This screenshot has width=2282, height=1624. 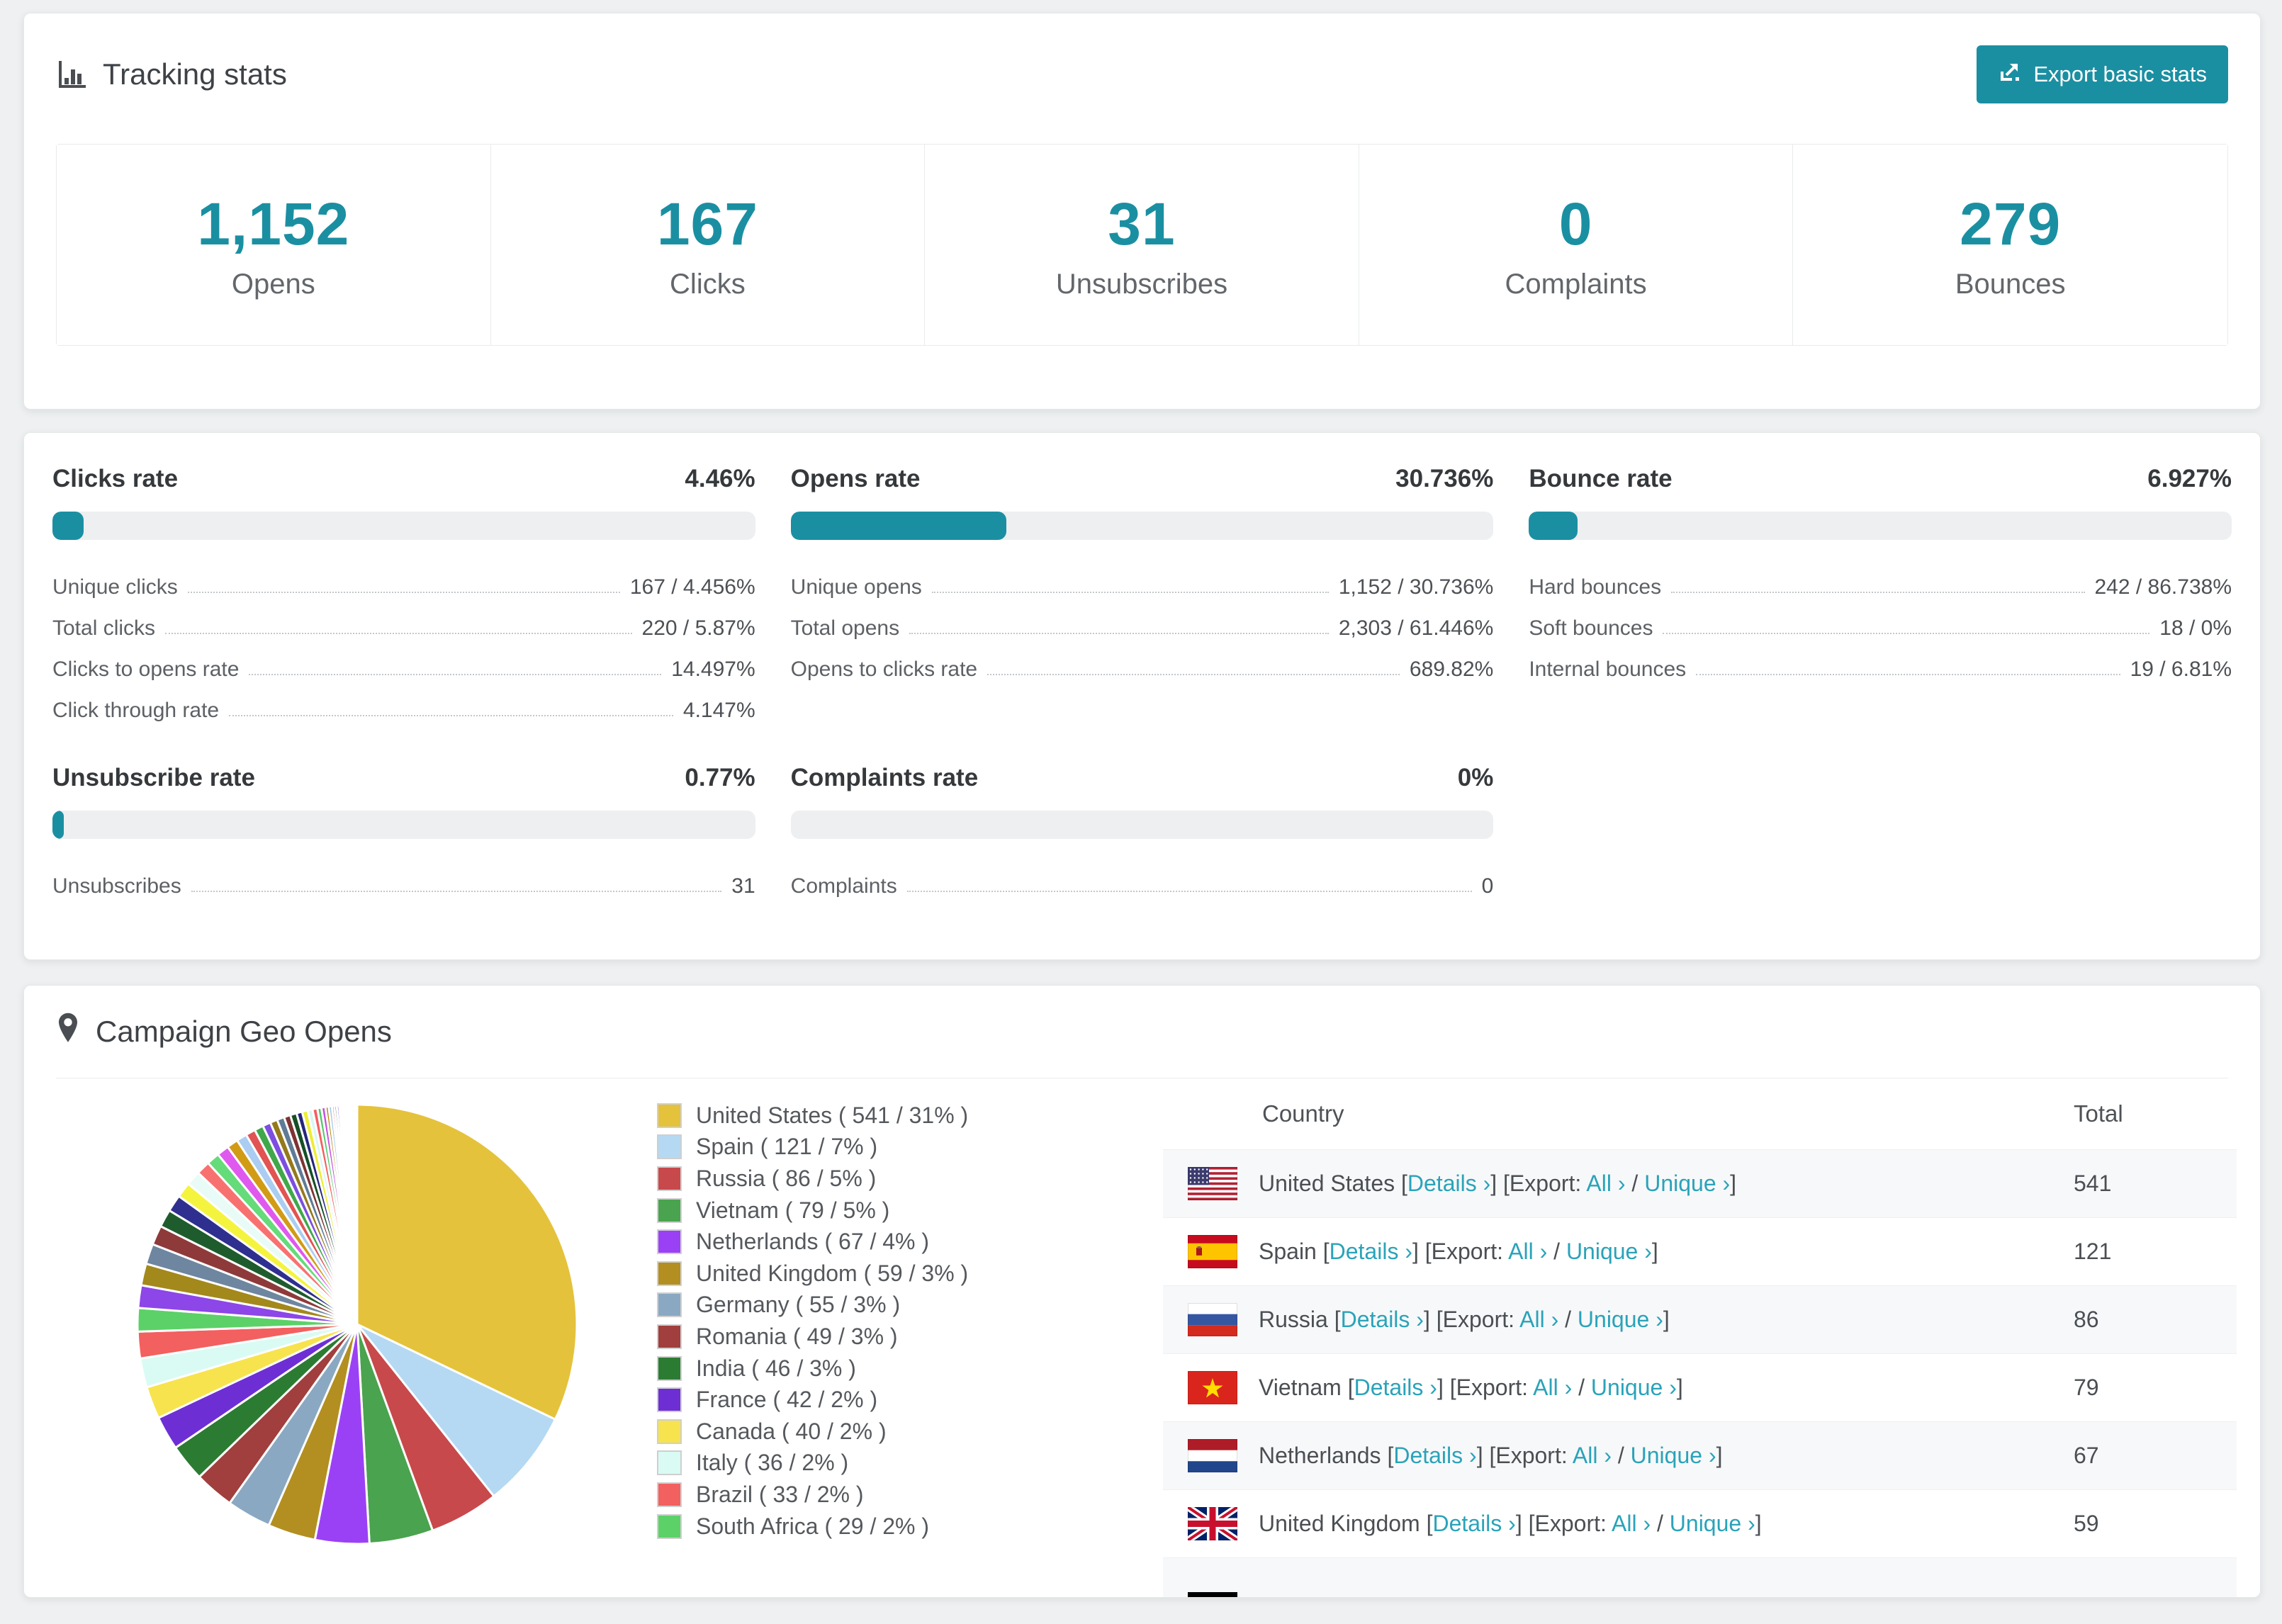 What do you see at coordinates (72, 74) in the screenshot?
I see `bar-chart-icon` at bounding box center [72, 74].